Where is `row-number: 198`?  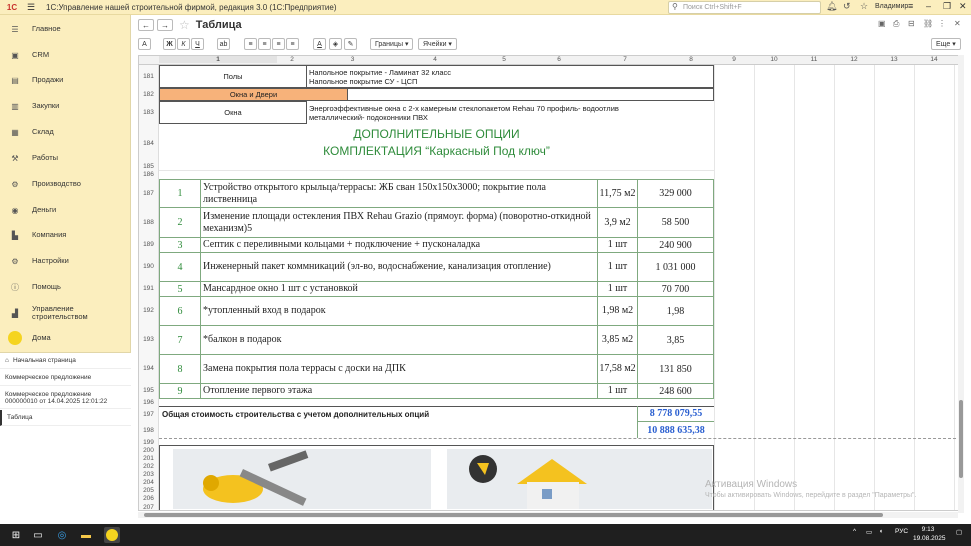
row-number: 198 is located at coordinates (149, 430).